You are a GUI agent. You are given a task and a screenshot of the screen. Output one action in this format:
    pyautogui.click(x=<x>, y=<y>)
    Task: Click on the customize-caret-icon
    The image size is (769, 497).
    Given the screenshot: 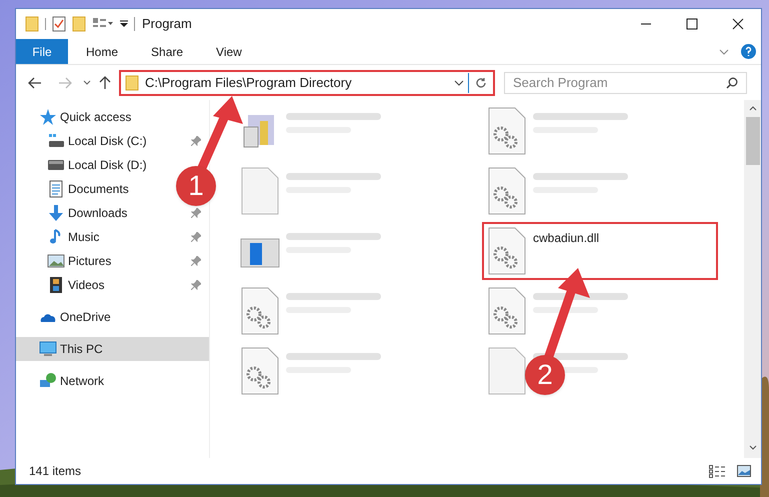 What is the action you would take?
    pyautogui.click(x=124, y=24)
    